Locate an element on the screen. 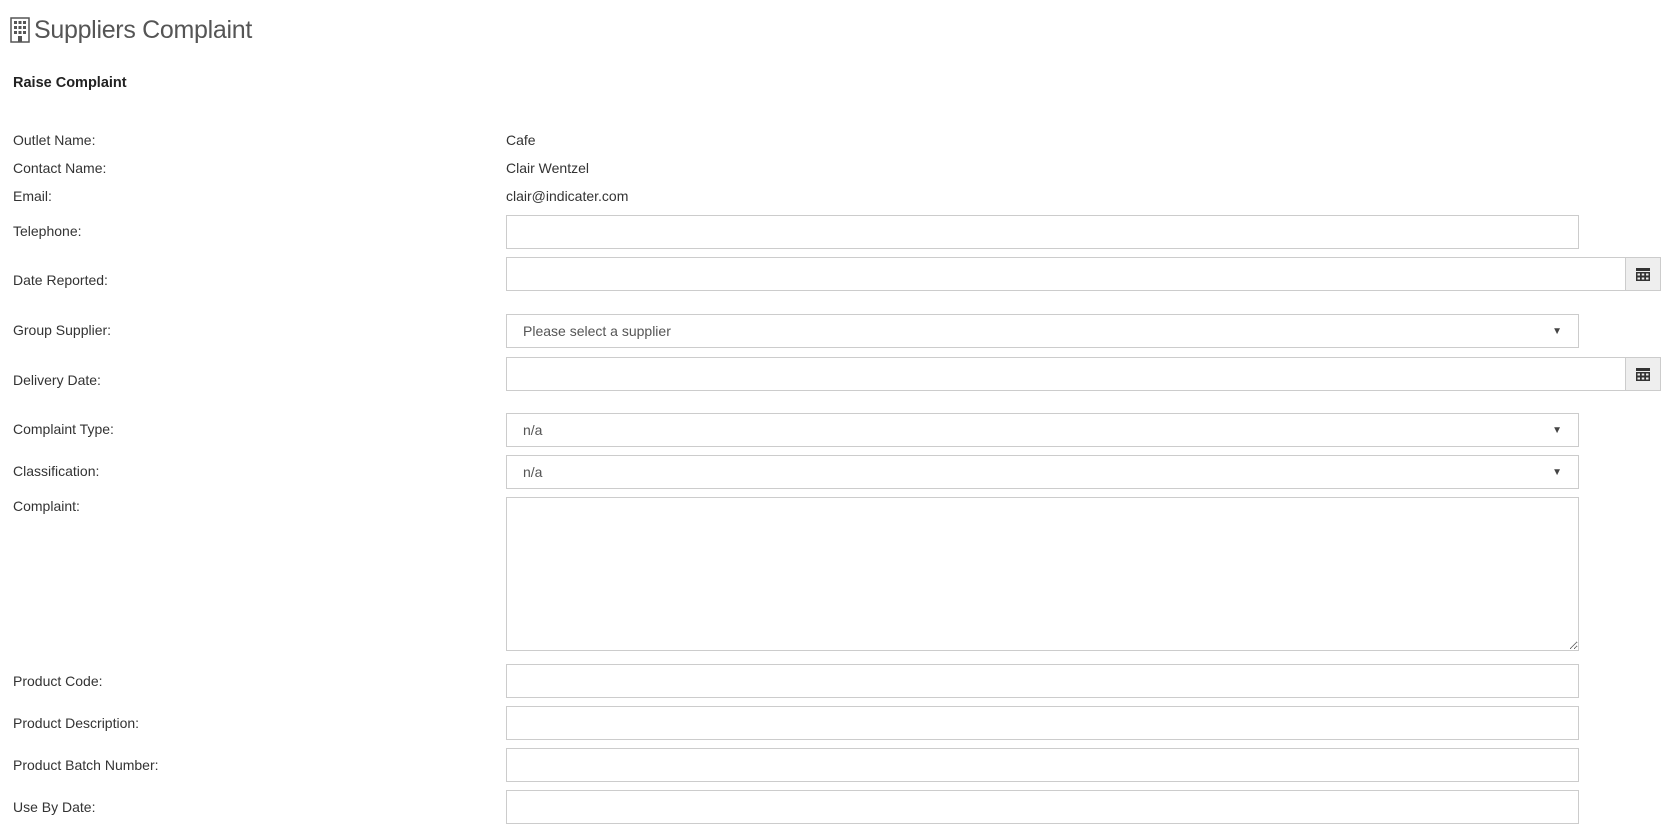 The image size is (1670, 828). page-title: Suppliers Complaint is located at coordinates (143, 29).